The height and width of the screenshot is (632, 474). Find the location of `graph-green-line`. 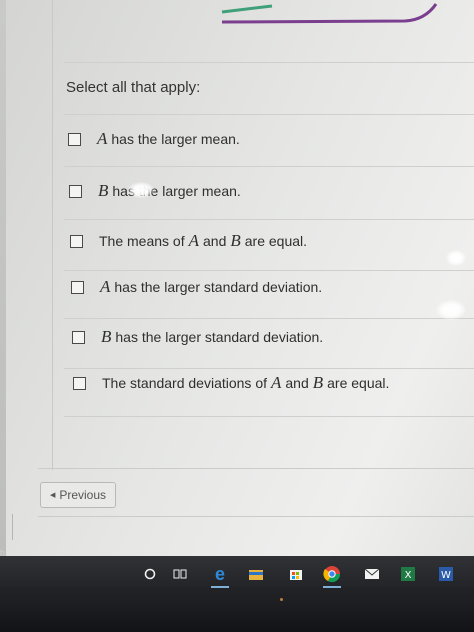

graph-green-line is located at coordinates (247, 9).